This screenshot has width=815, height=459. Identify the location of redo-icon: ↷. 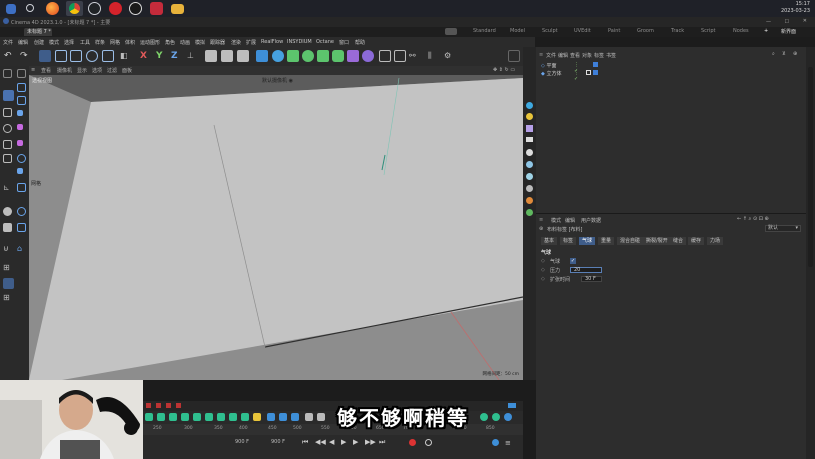
(26, 56).